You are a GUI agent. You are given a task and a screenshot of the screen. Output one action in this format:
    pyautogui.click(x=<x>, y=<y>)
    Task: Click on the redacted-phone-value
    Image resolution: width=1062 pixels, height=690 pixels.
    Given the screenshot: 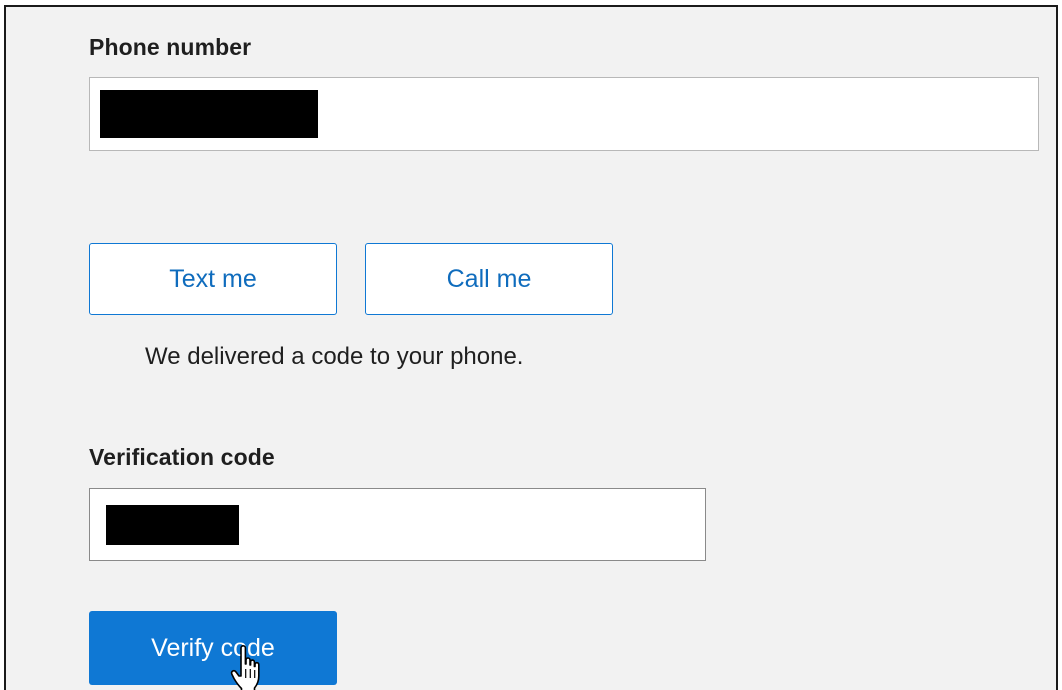 What is the action you would take?
    pyautogui.click(x=209, y=114)
    